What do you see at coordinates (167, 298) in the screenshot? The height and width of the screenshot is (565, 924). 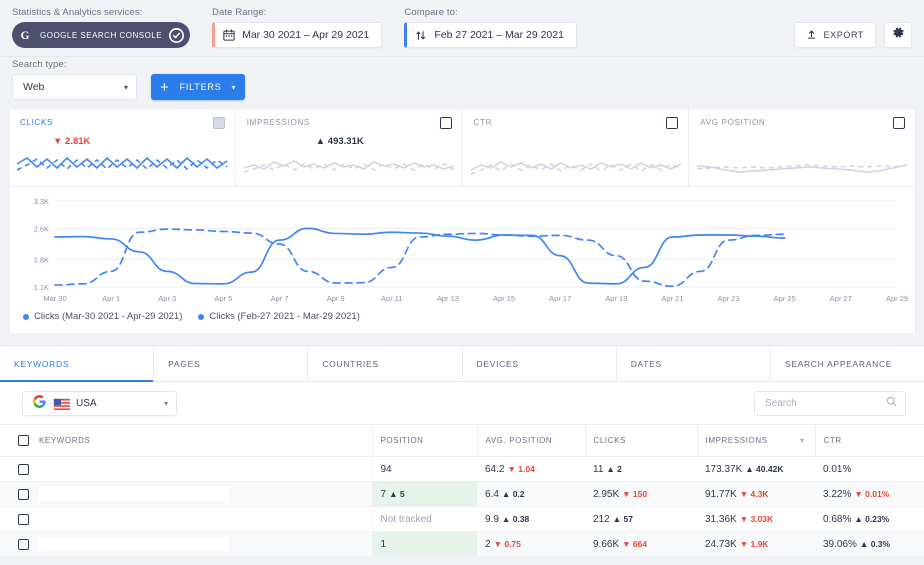 I see `svg-text: Apr 3` at bounding box center [167, 298].